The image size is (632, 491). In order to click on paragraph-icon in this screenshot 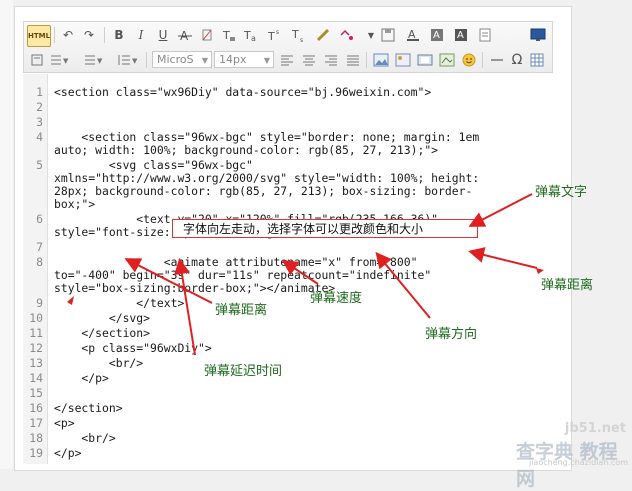, I will do `click(37, 60)`.